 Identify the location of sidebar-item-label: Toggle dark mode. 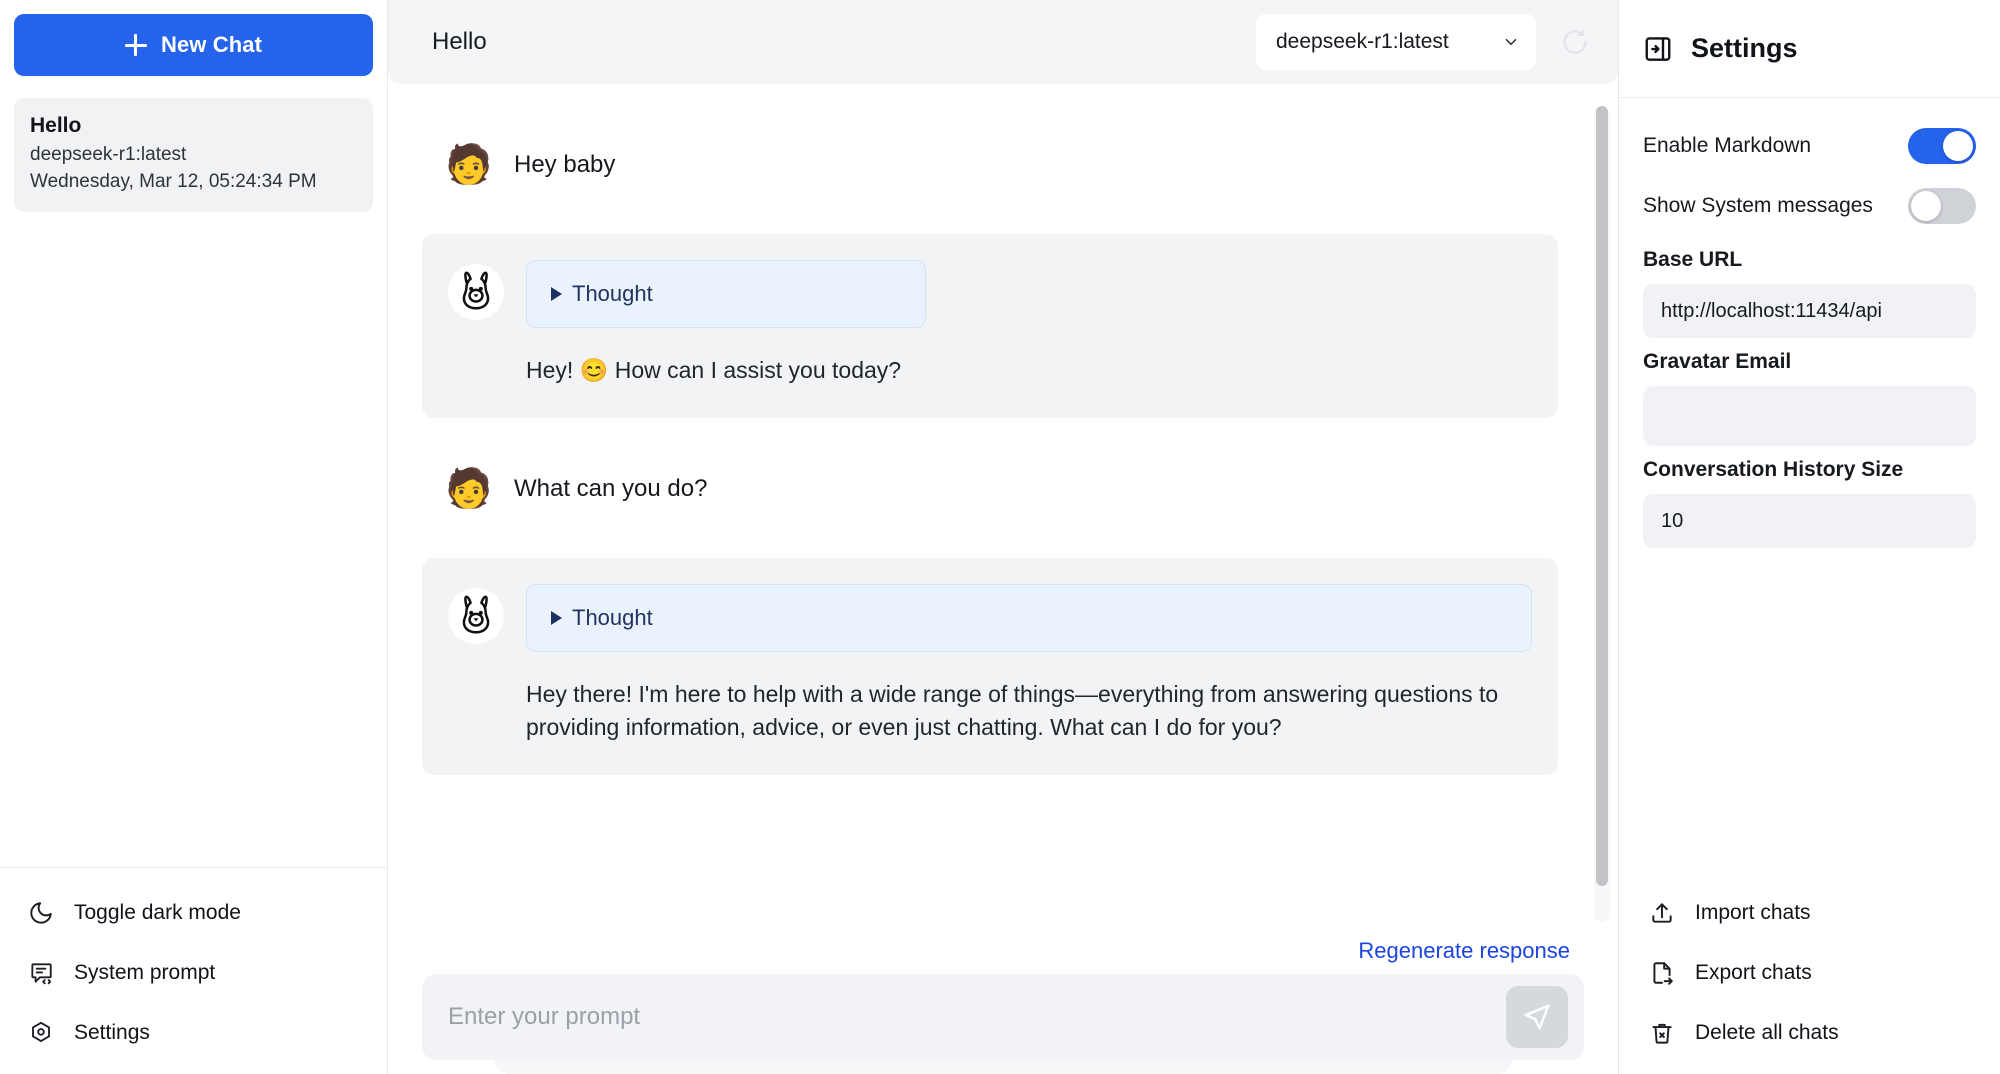
(157, 912).